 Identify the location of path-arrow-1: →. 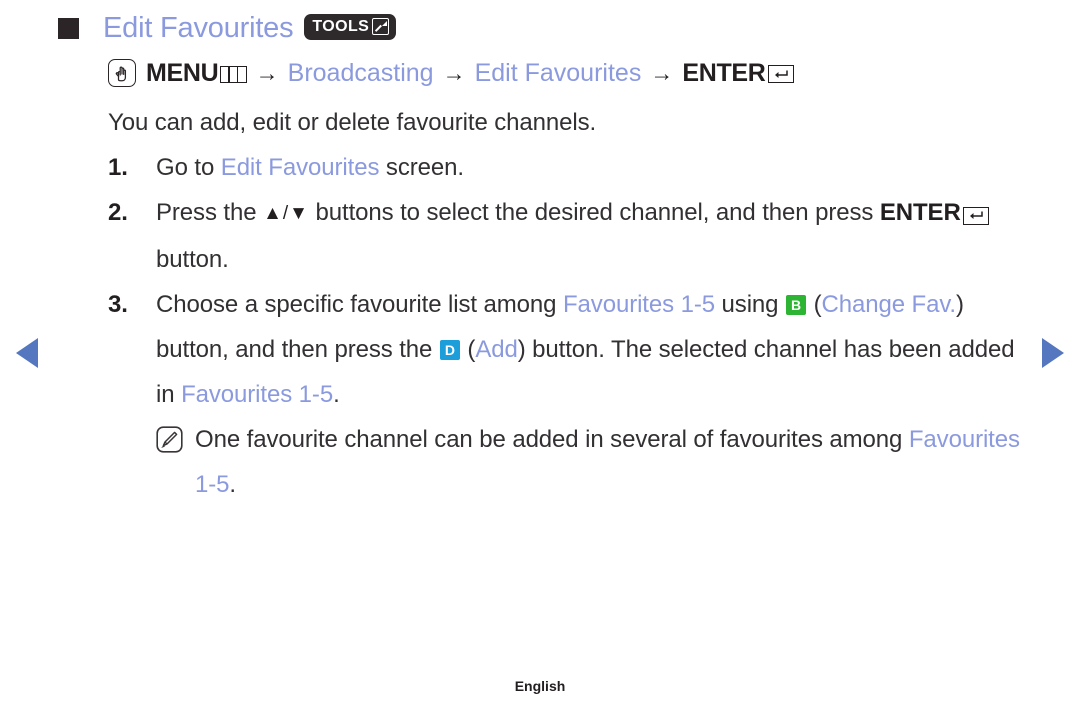
(267, 73).